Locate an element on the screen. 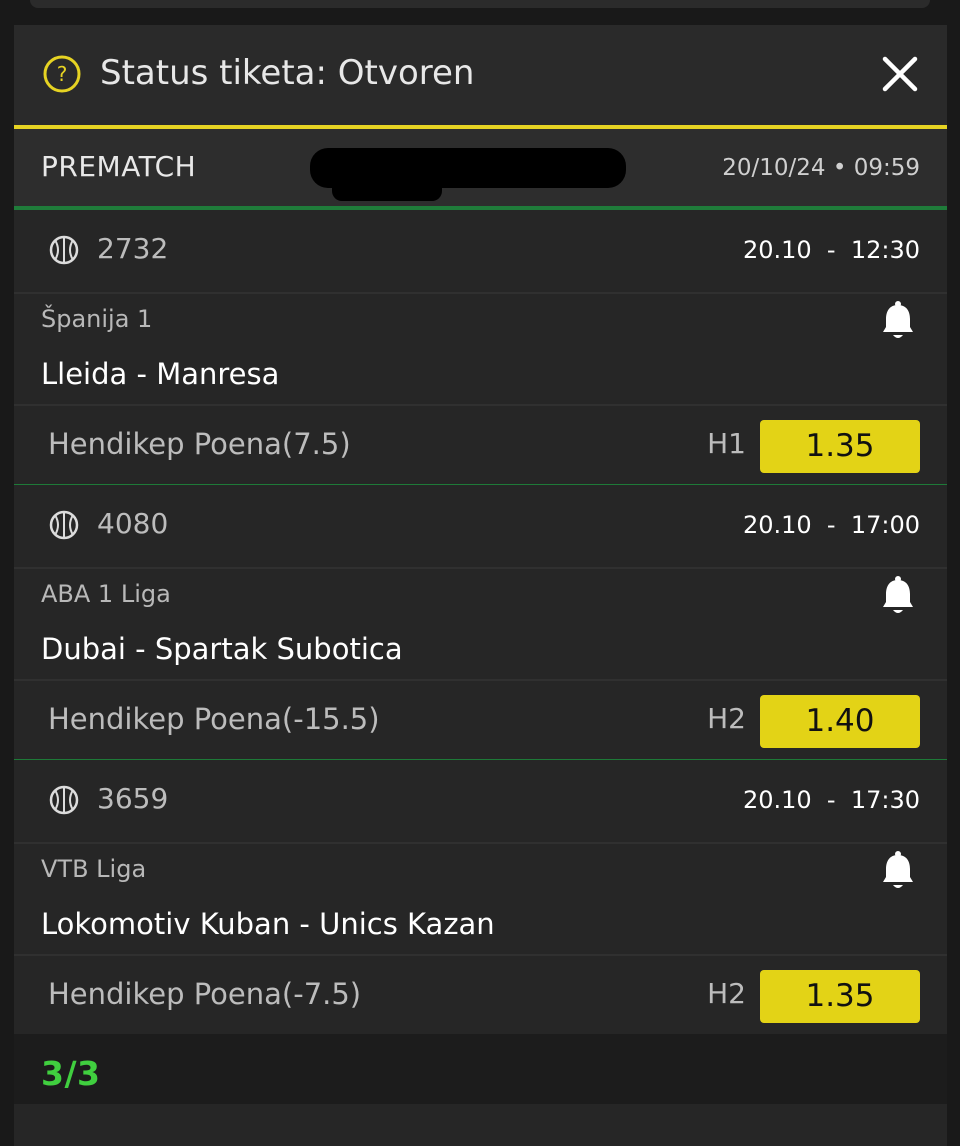 This screenshot has height=1146, width=960. match-info: VTB Liga Lokomotiv Kuban - Unics Kazan is located at coordinates (480, 900).